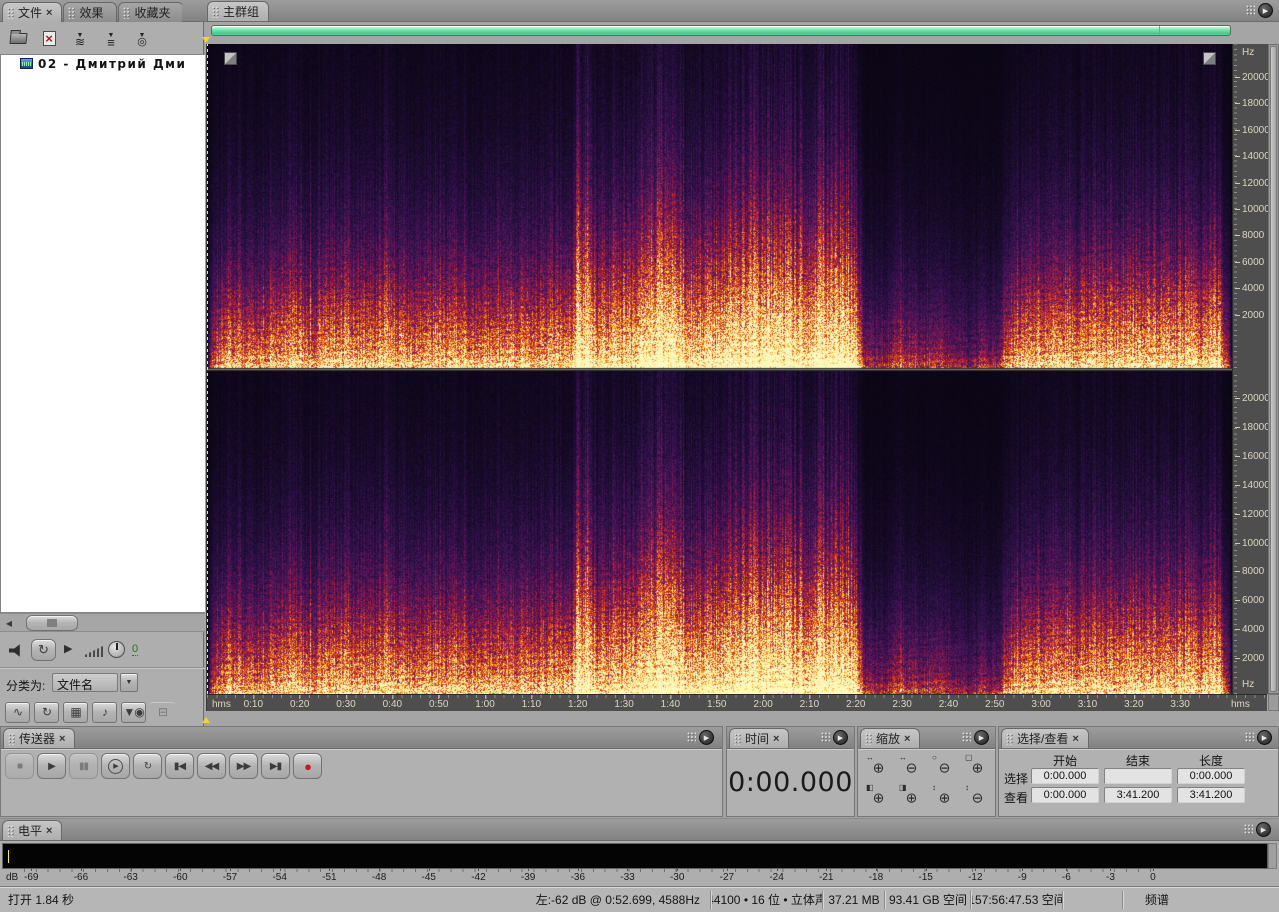 Image resolution: width=1279 pixels, height=912 pixels. I want to click on tab-time: 时间 ×, so click(759, 738).